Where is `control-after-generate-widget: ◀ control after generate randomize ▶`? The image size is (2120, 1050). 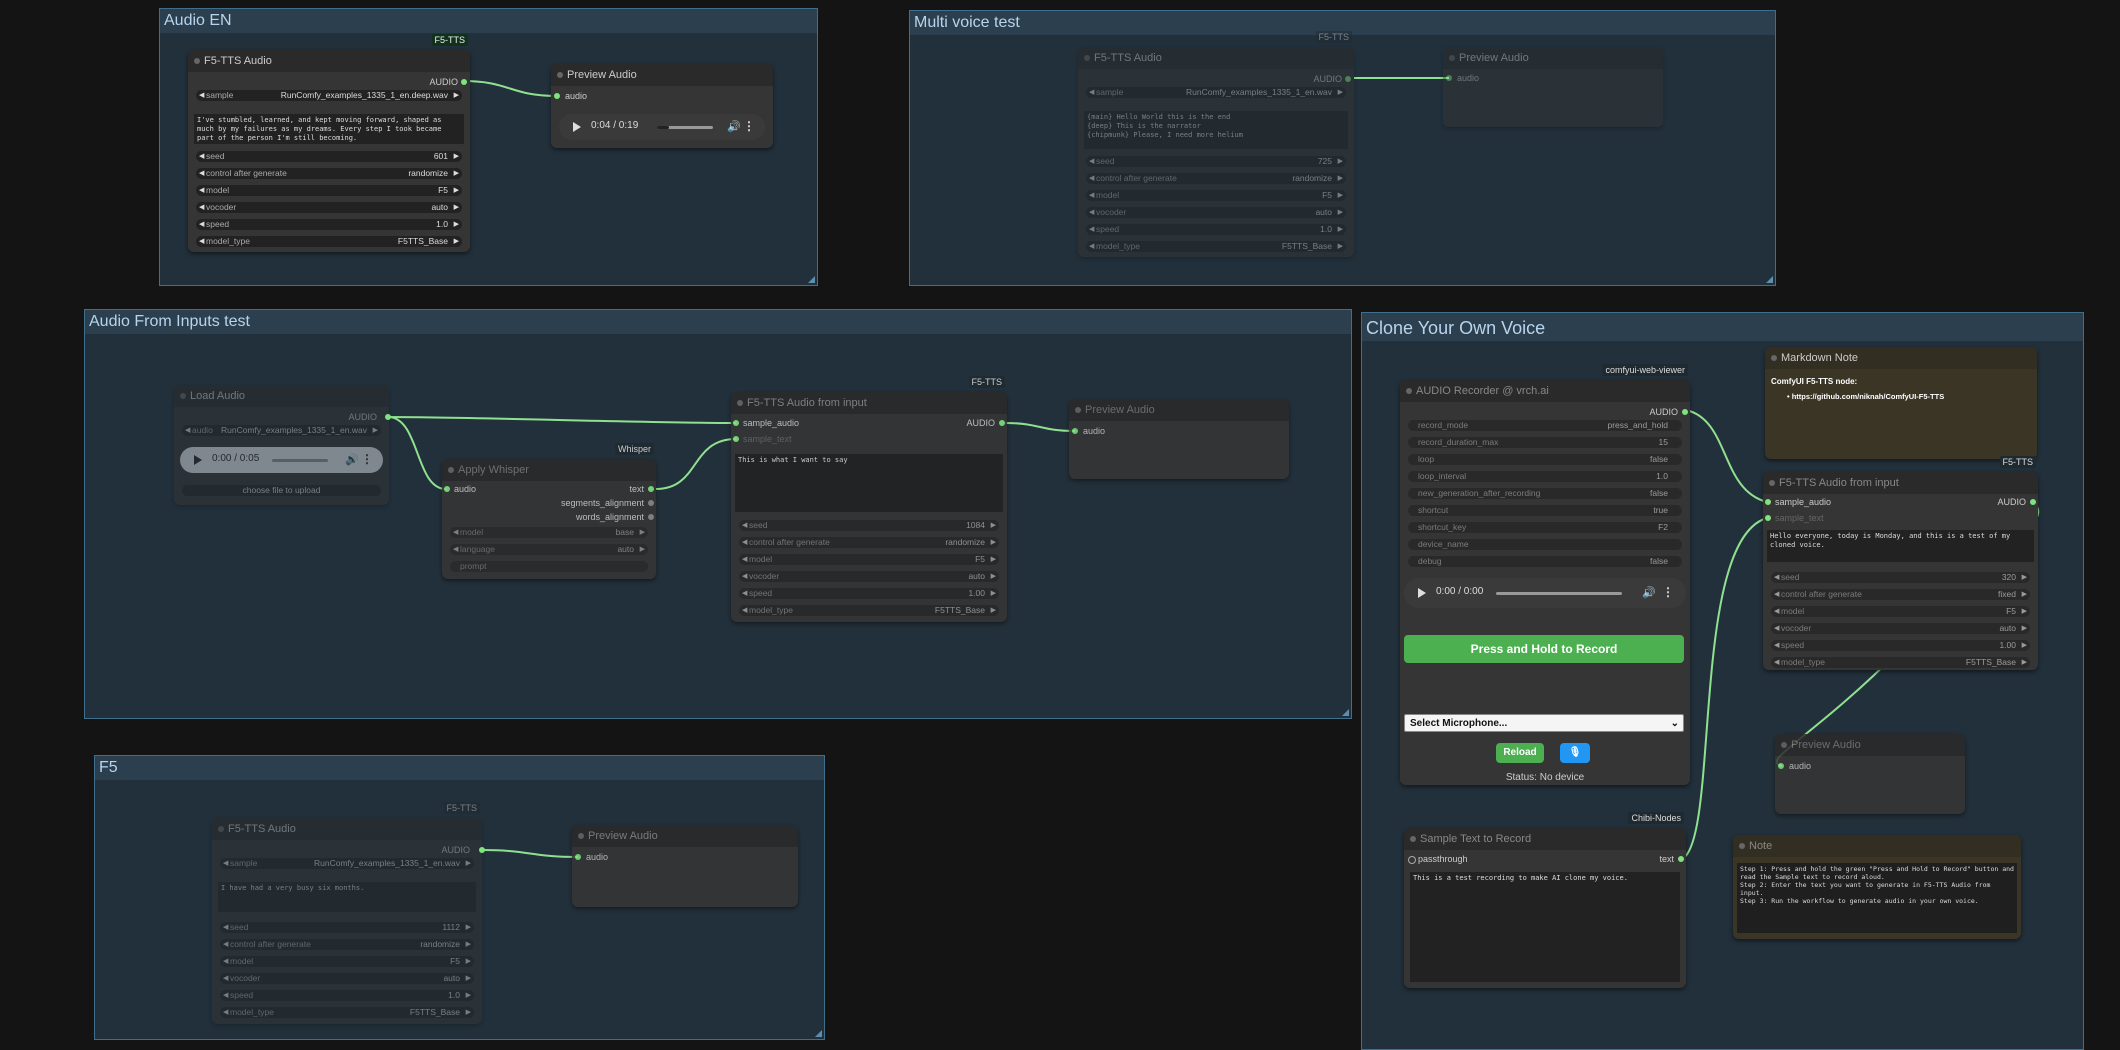 control-after-generate-widget: ◀ control after generate randomize ▶ is located at coordinates (1216, 178).